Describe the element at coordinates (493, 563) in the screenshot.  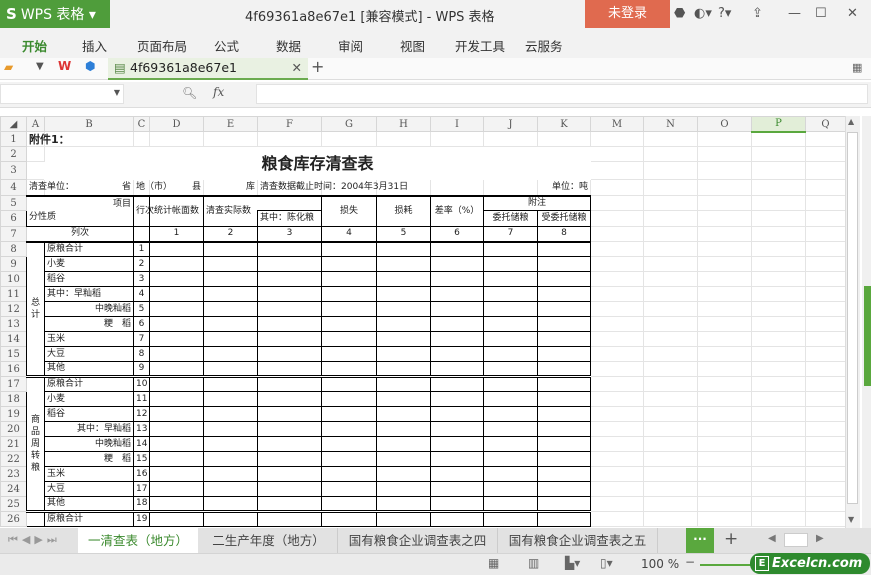
I see `normal-view-icon: ▦` at that location.